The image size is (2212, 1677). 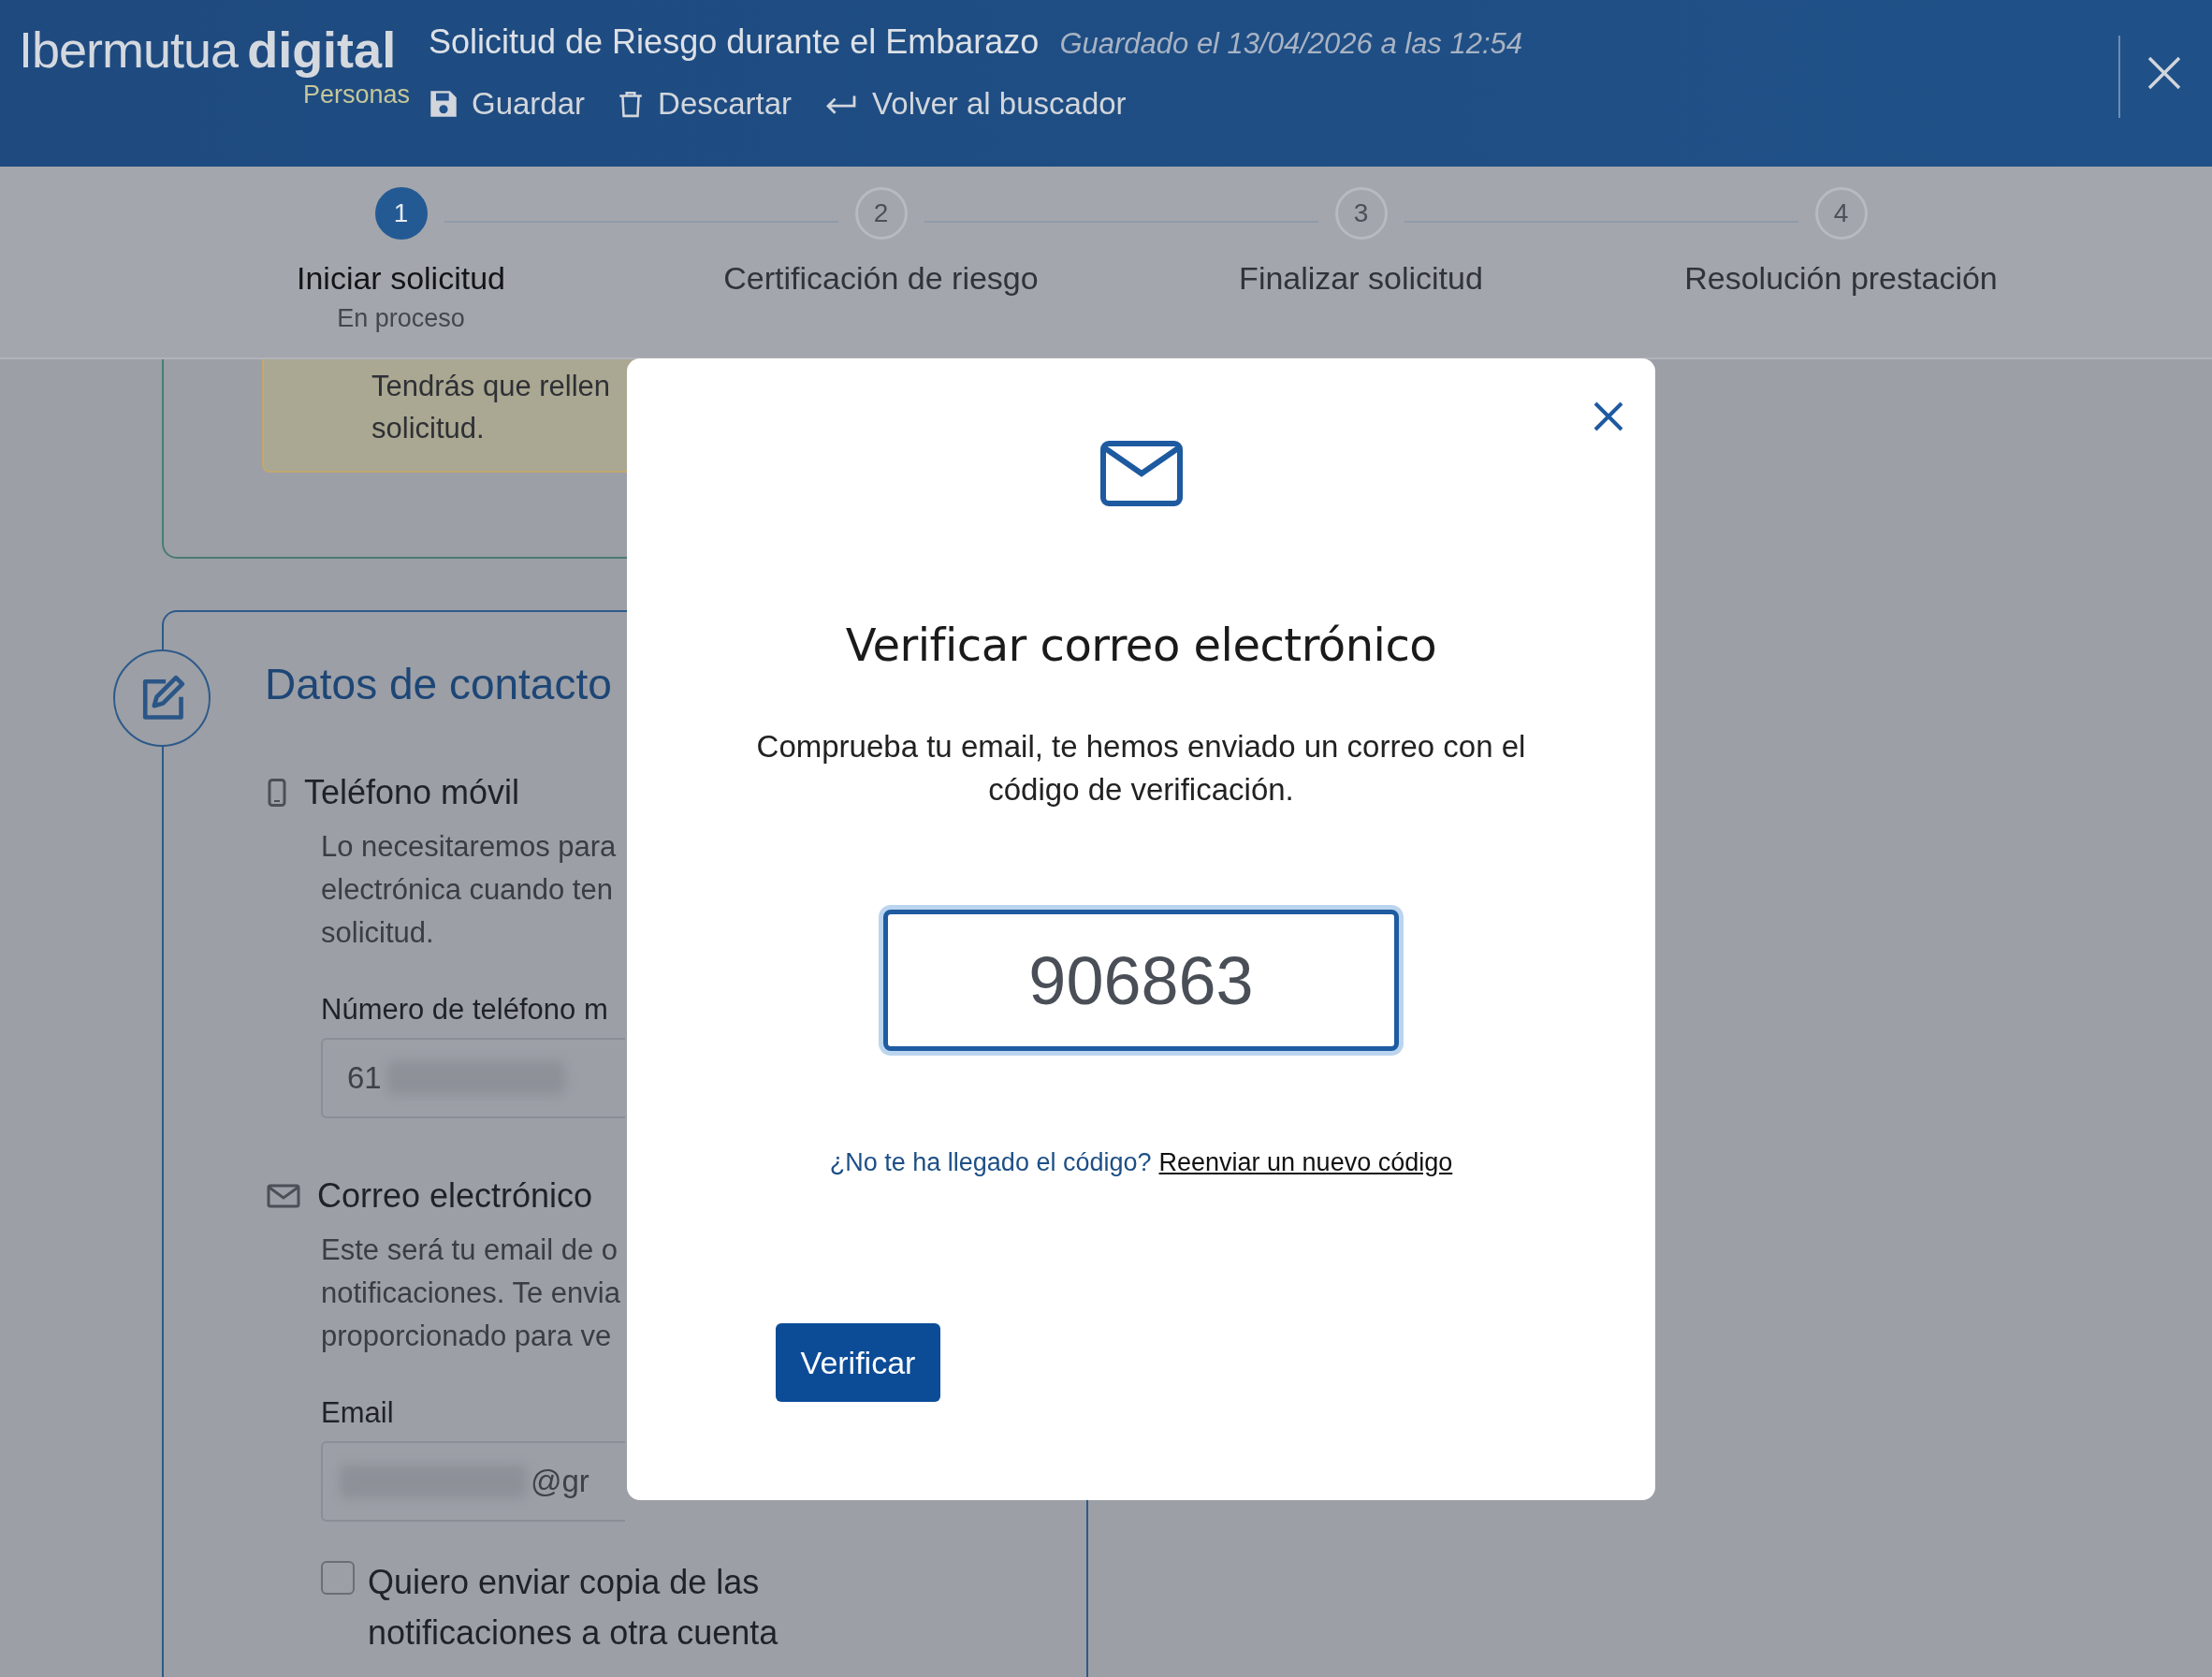 I want to click on checkbox, so click(x=338, y=1578).